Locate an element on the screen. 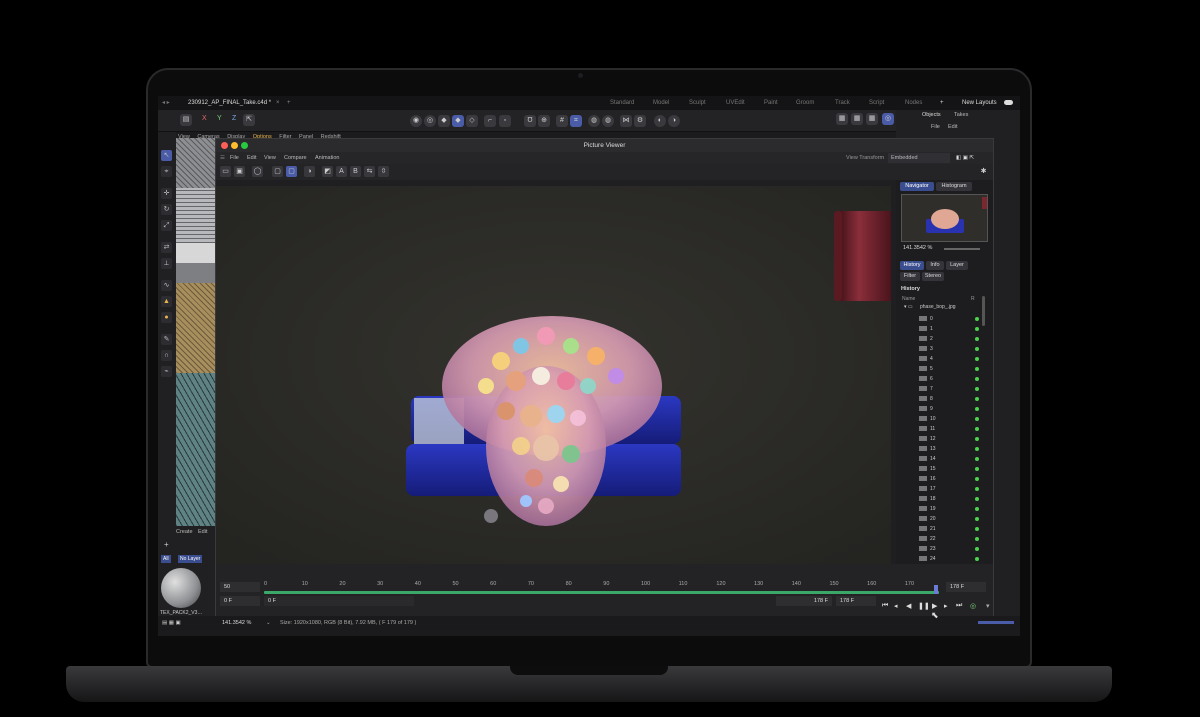 The height and width of the screenshot is (717, 1200). tab-history: History is located at coordinates (912, 265).